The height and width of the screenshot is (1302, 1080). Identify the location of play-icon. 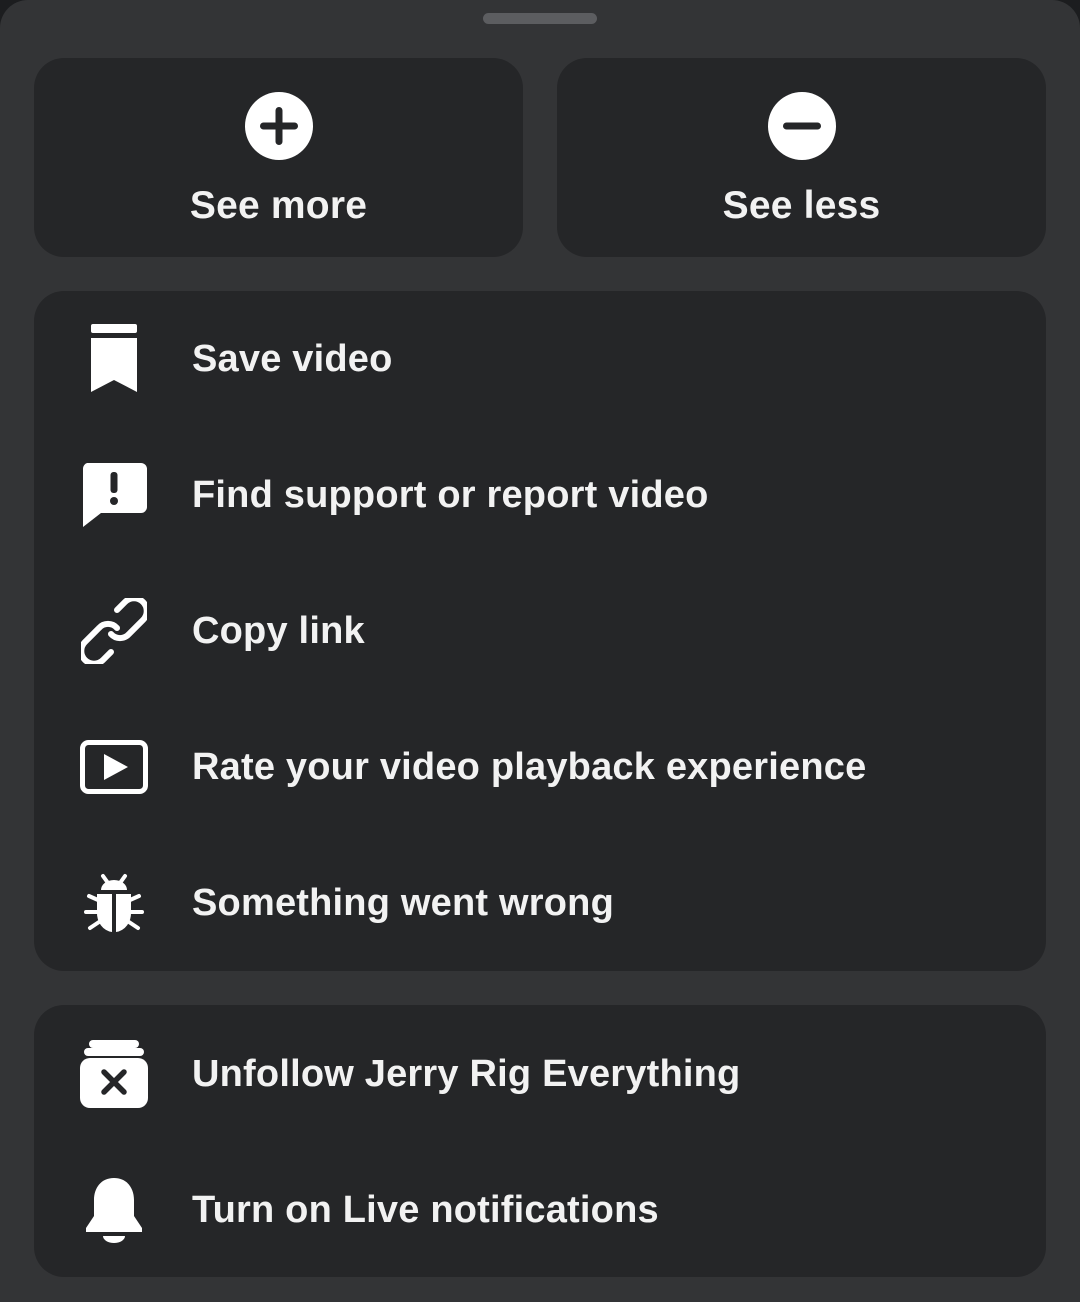
(114, 767).